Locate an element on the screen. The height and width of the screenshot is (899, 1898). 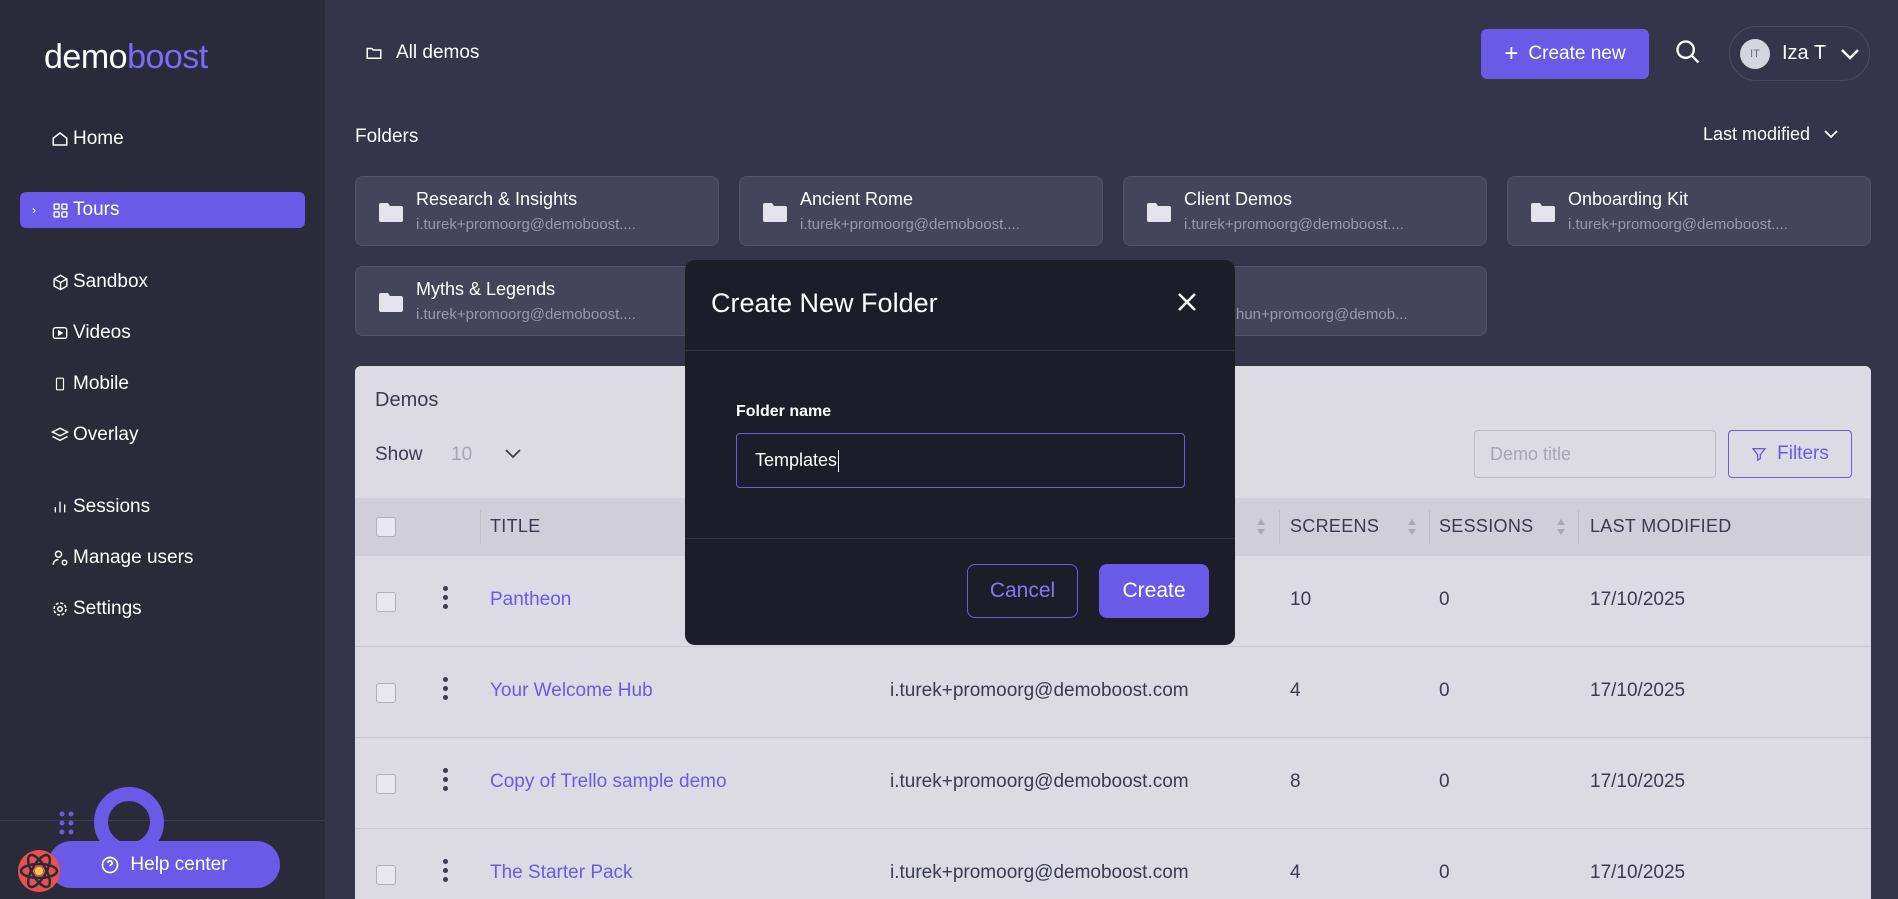
demo-title-link: Pantheon is located at coordinates (530, 600).